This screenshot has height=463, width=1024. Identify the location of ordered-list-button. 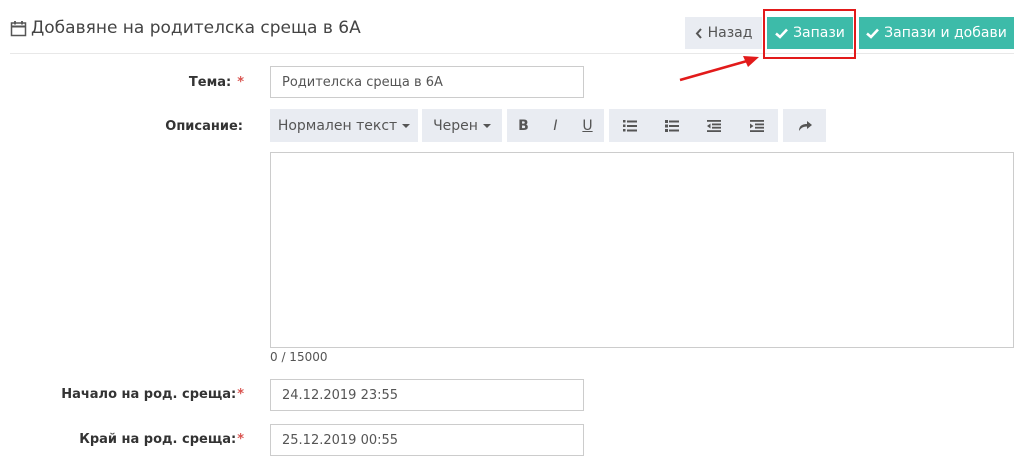
(630, 125).